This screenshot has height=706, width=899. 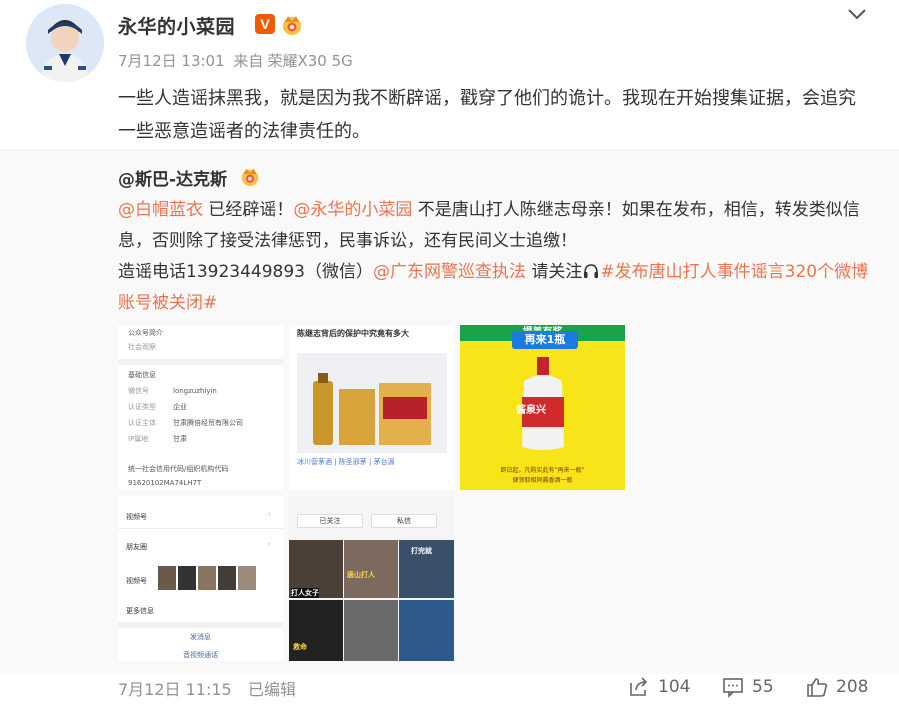 I want to click on thumb-text: 朋友圈, so click(x=136, y=547).